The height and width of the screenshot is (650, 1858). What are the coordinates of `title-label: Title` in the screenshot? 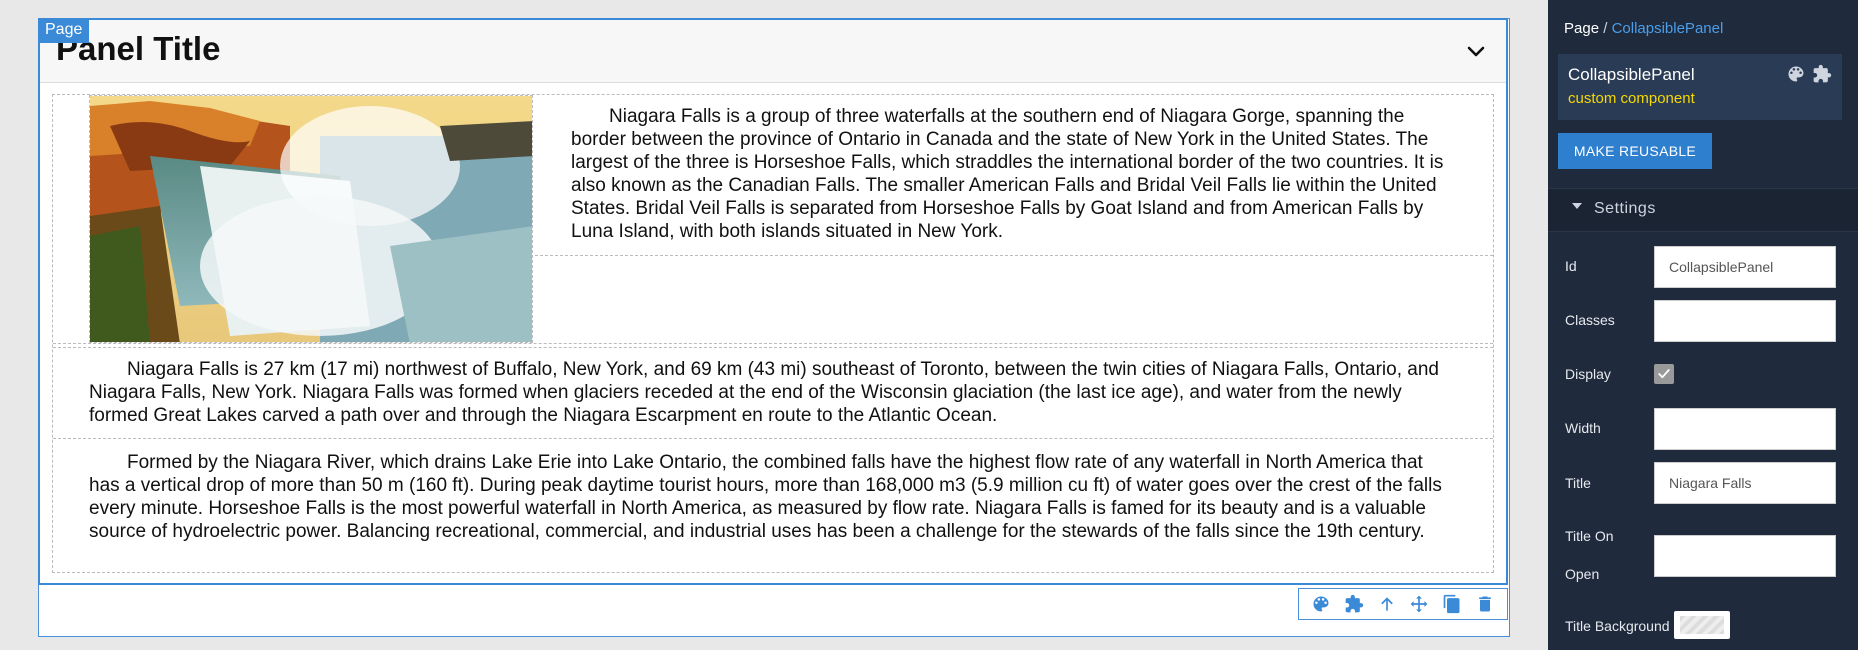 It's located at (1578, 483).